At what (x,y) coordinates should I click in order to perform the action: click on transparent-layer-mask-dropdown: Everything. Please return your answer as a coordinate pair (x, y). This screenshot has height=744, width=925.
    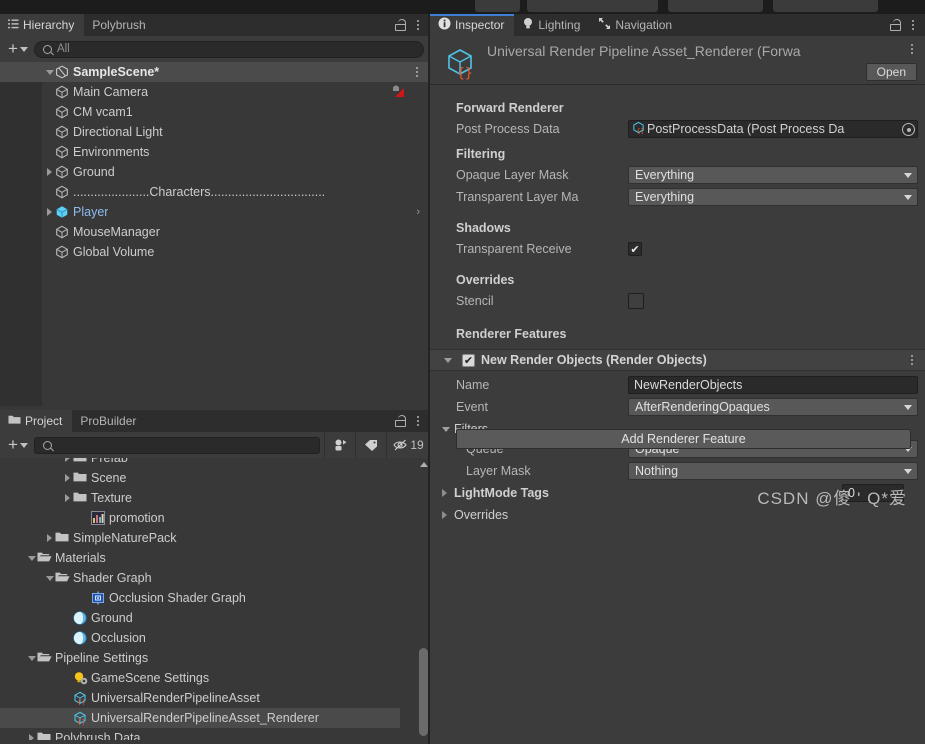
    Looking at the image, I should click on (773, 197).